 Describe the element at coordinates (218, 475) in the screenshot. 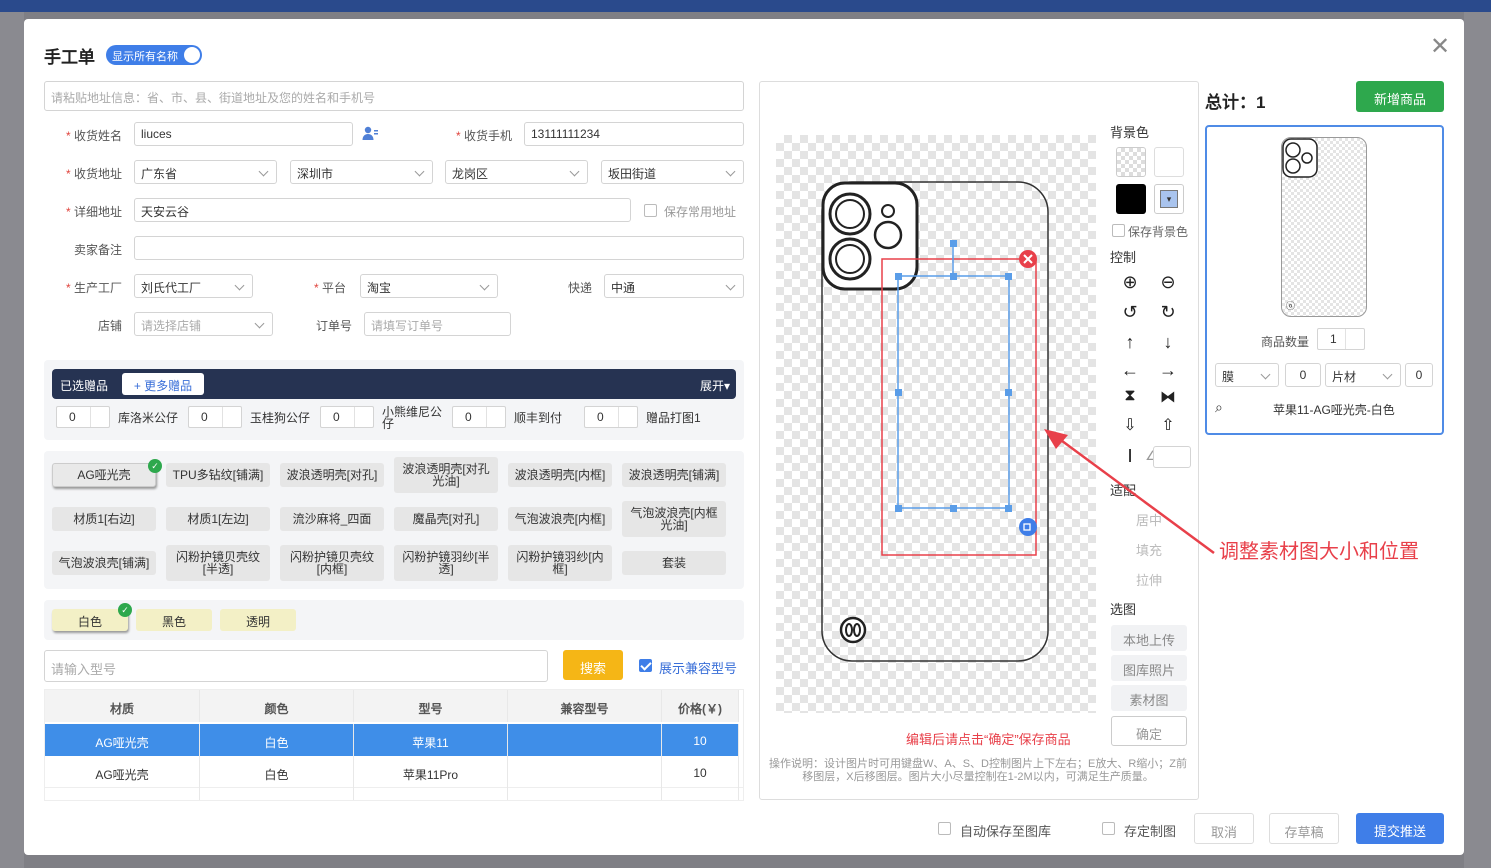

I see `material-button: TPU多钻纹[铺满]` at that location.